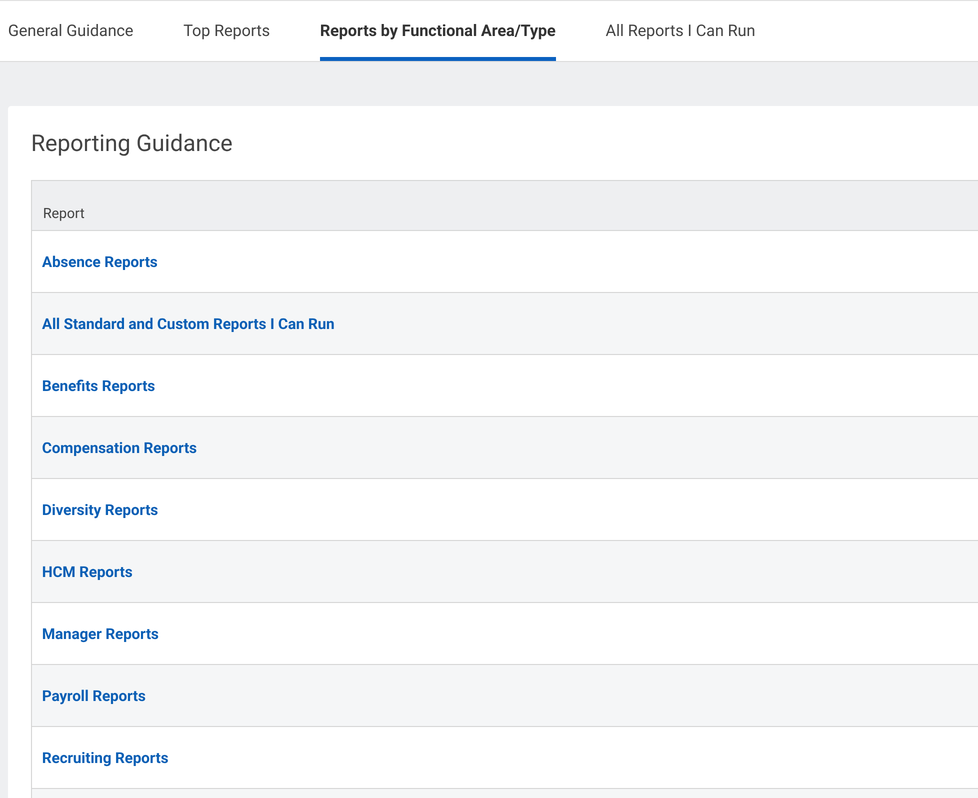 This screenshot has width=978, height=798. I want to click on report-link: Payroll Reports, so click(94, 695).